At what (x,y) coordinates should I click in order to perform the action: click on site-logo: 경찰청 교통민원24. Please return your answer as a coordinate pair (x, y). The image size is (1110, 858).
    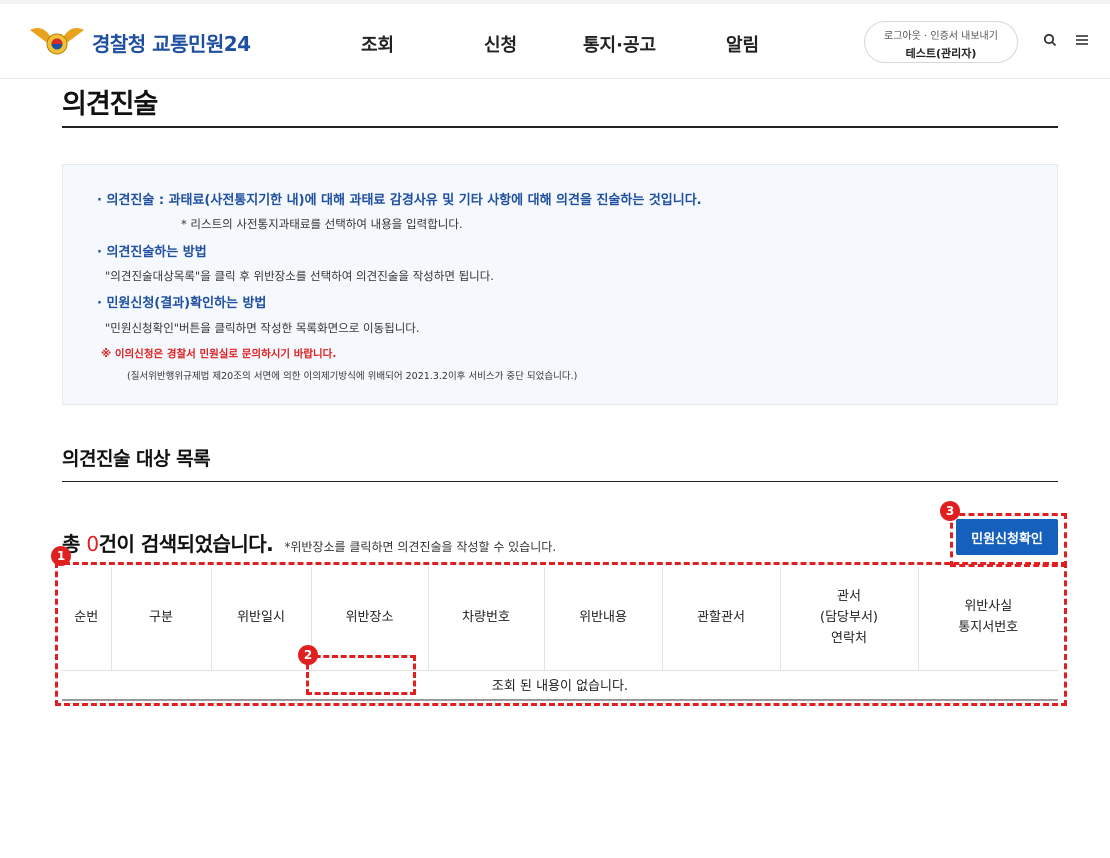
    Looking at the image, I should click on (139, 42).